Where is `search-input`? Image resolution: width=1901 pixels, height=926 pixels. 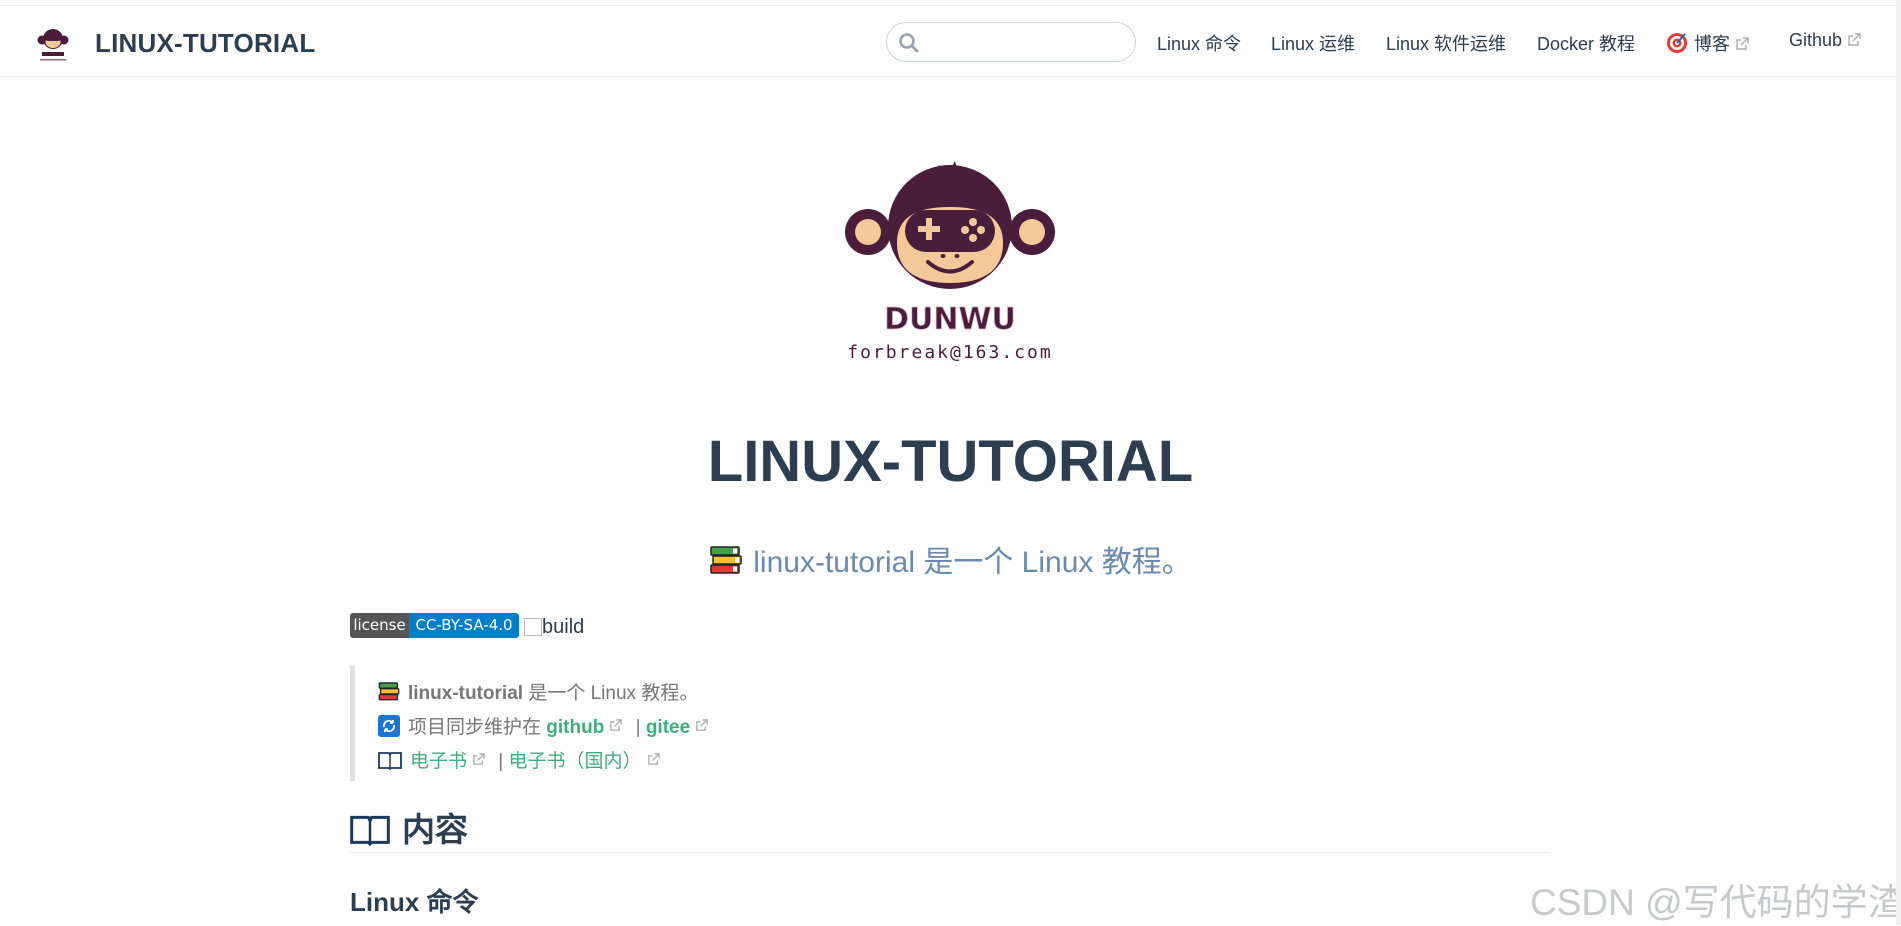
search-input is located at coordinates (1025, 43).